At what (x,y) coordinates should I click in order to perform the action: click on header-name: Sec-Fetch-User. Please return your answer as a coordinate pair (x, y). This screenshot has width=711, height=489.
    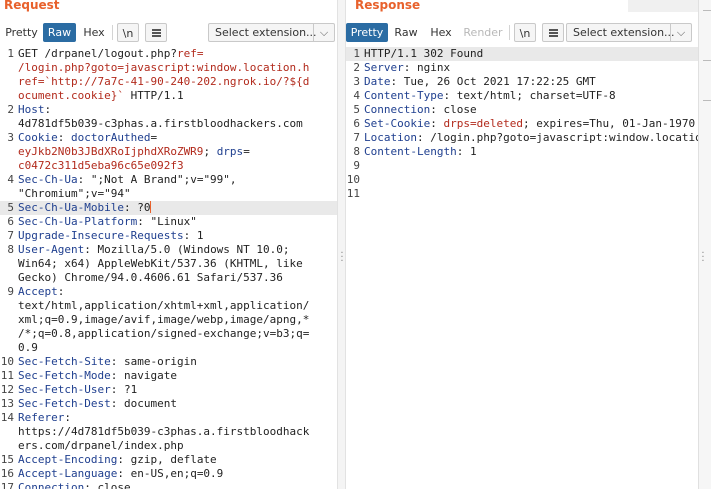
    Looking at the image, I should click on (64, 389).